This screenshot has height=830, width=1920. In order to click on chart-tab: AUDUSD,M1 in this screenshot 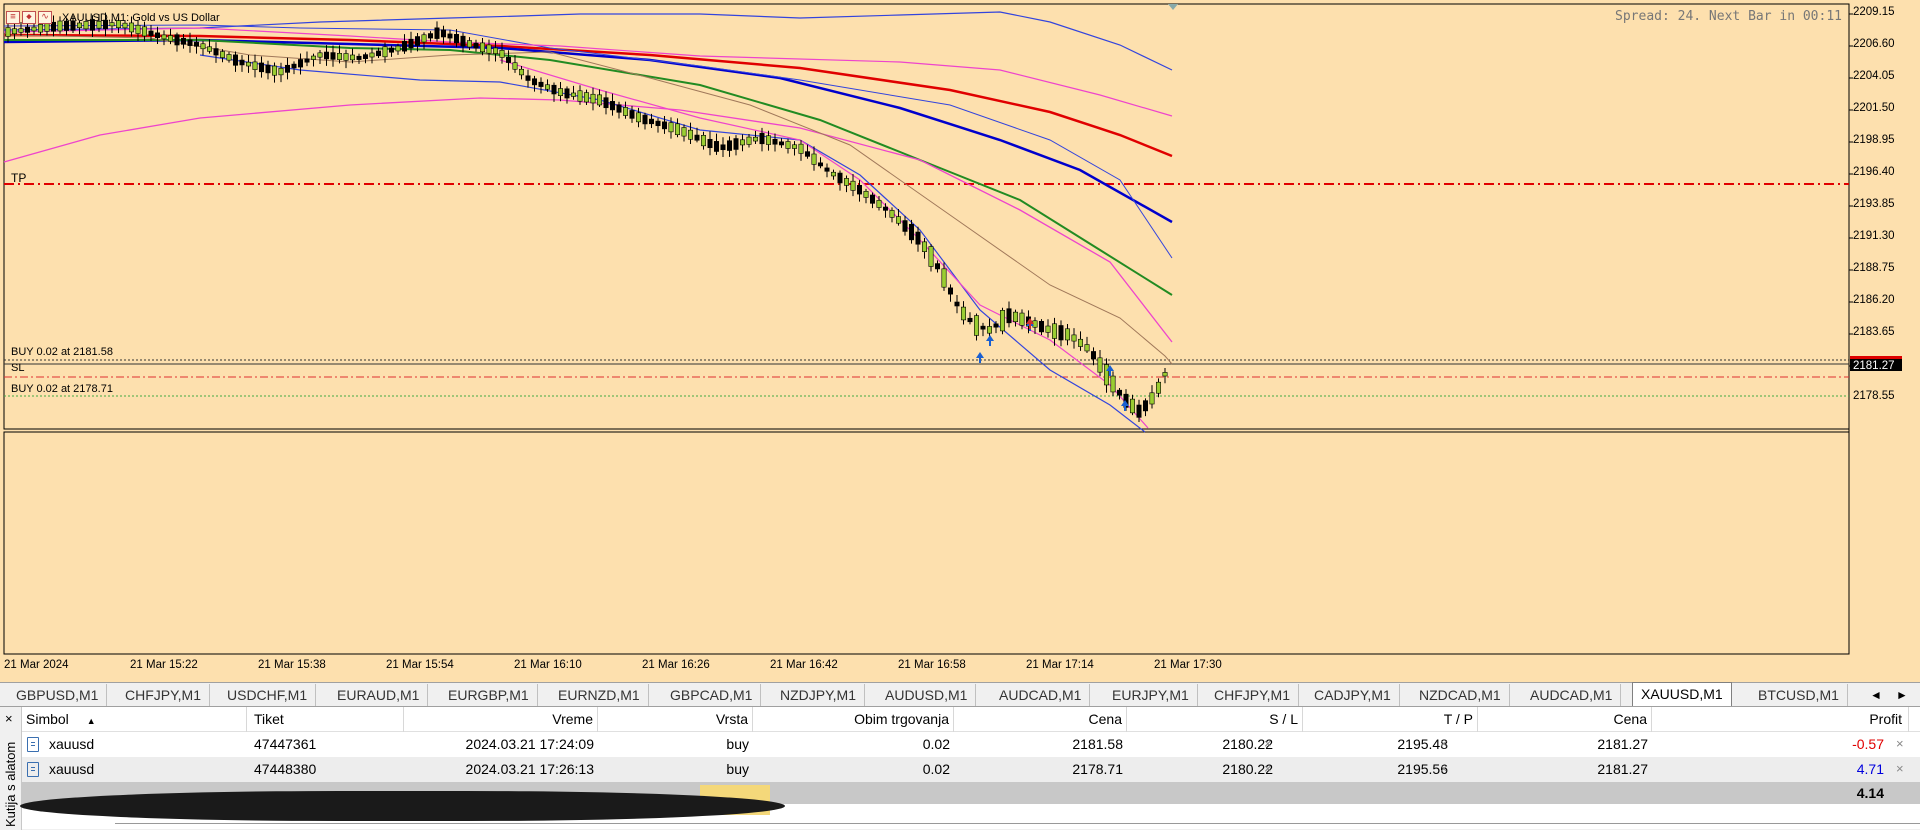, I will do `click(927, 695)`.